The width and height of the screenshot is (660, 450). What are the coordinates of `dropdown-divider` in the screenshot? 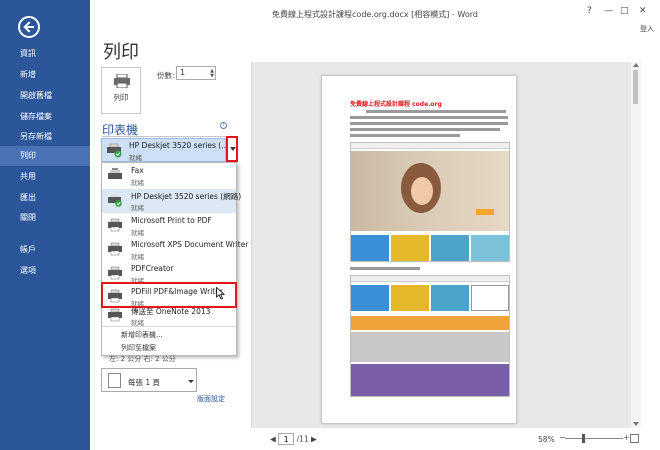 It's located at (169, 326).